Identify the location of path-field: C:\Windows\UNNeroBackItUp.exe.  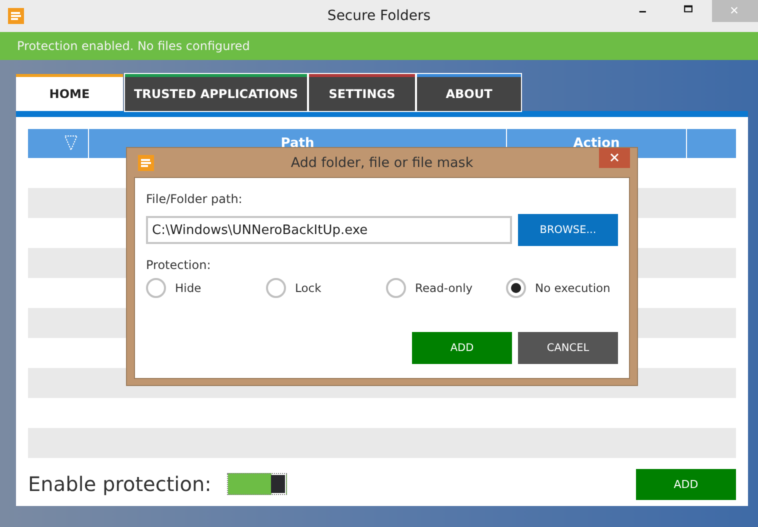
(329, 230).